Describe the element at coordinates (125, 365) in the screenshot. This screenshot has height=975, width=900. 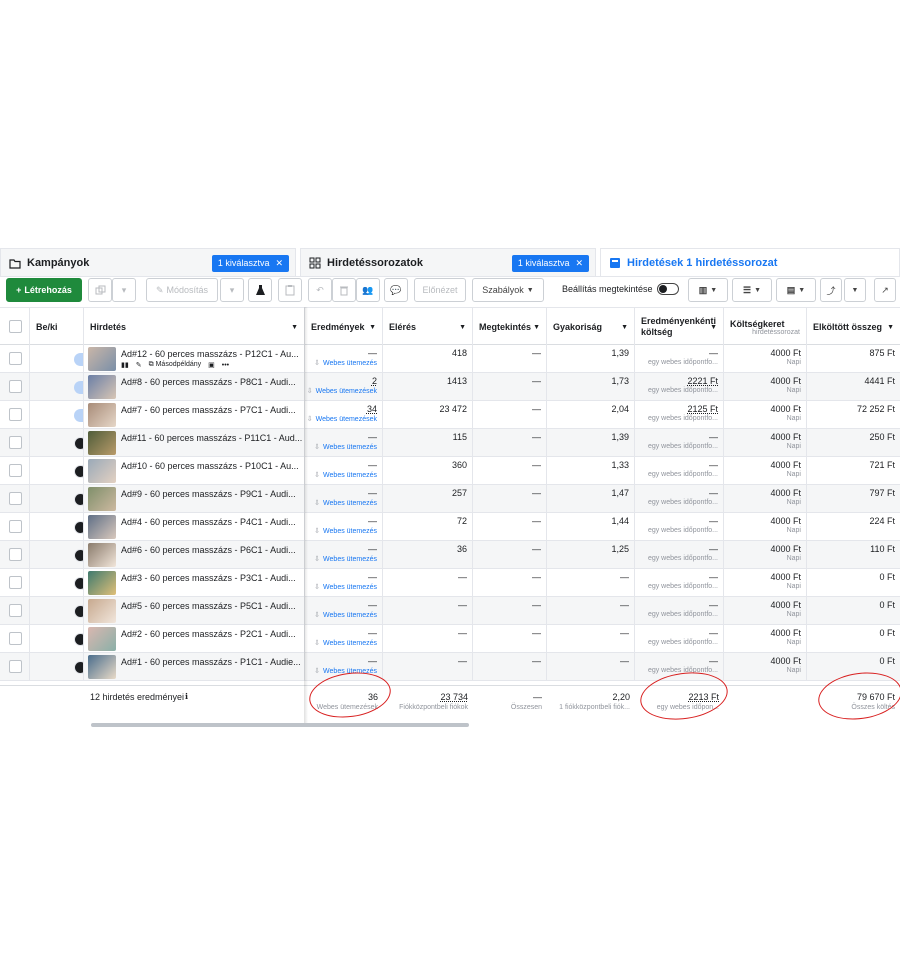
I see `chart-icon: ▮▮` at that location.